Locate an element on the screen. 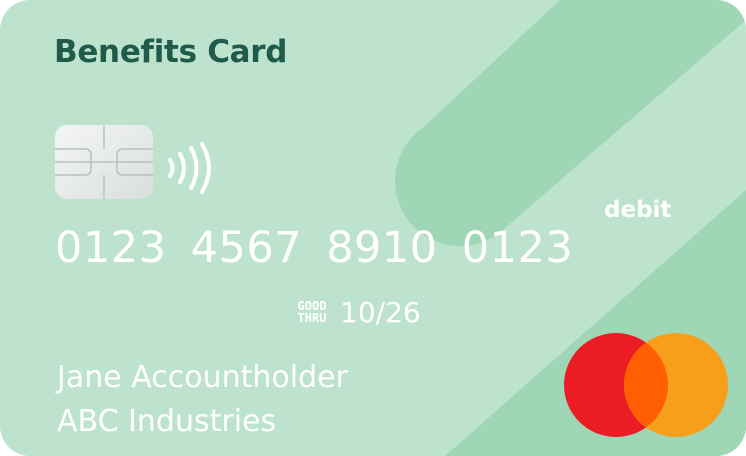 This screenshot has width=746, height=456. card-number: 0123 4567 8910 0123 is located at coordinates (314, 248).